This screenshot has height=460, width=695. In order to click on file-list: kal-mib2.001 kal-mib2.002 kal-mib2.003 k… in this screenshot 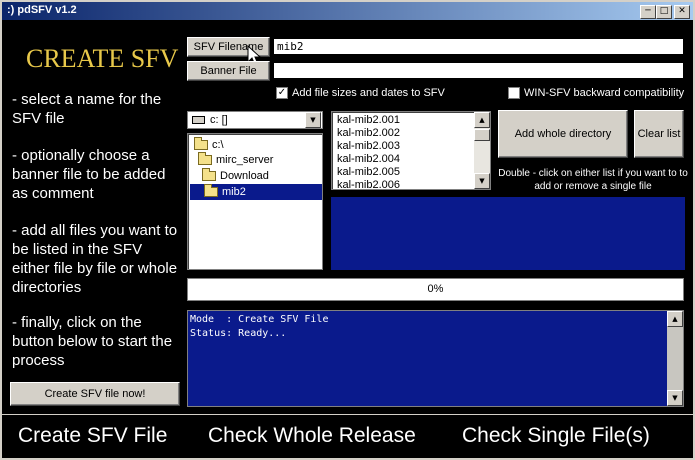, I will do `click(411, 151)`.